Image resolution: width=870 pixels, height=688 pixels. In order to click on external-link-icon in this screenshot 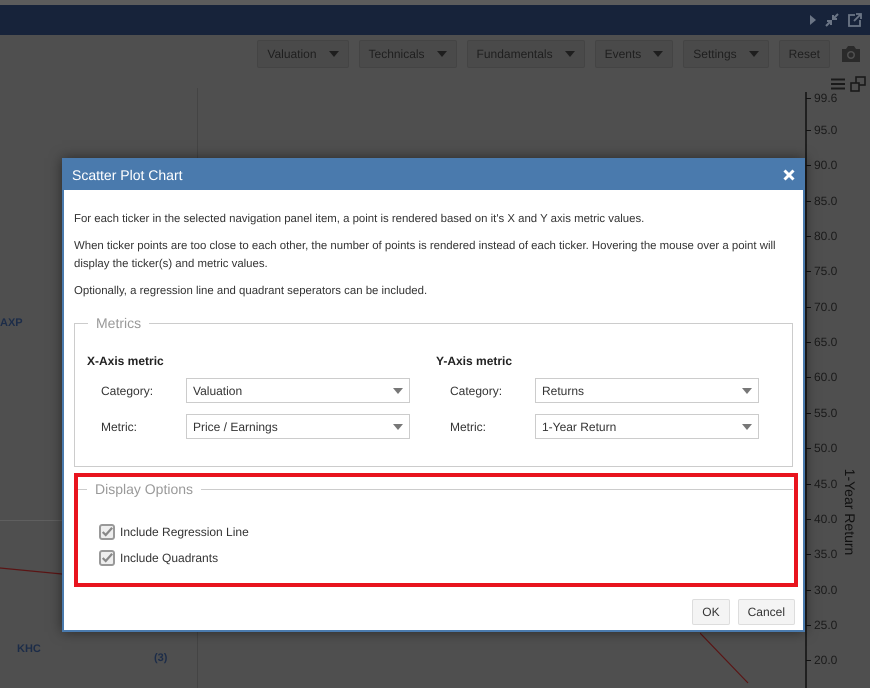, I will do `click(854, 20)`.